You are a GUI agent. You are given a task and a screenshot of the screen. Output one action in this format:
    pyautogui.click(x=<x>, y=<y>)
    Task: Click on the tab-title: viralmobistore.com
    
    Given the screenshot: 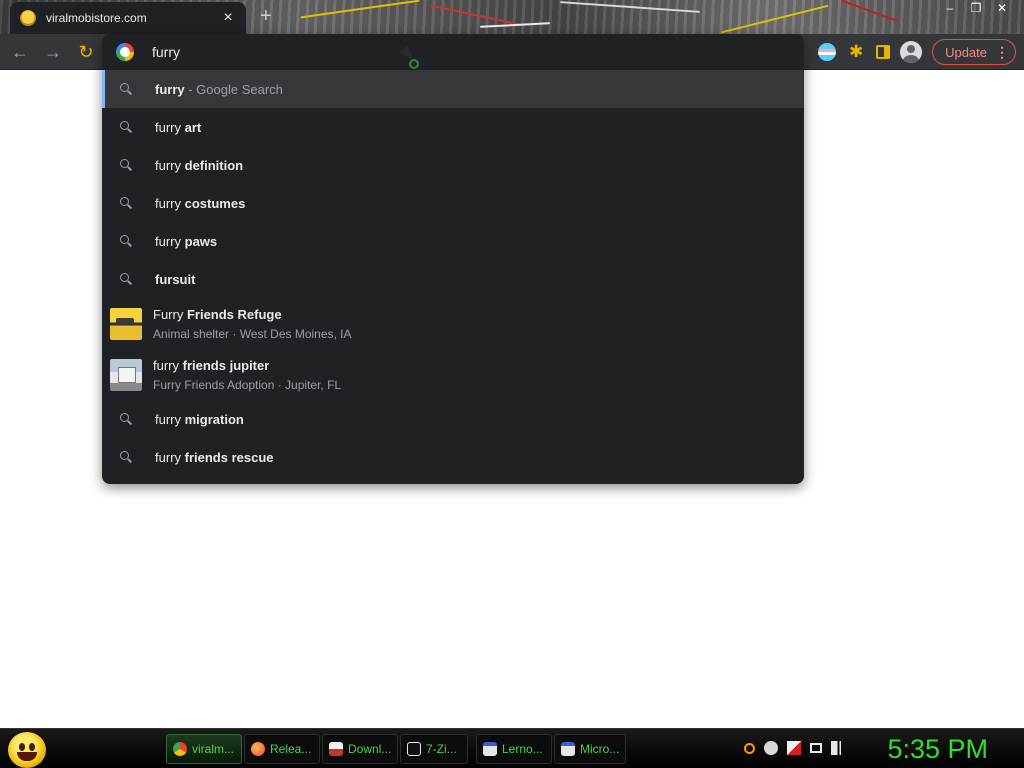 What is the action you would take?
    pyautogui.click(x=96, y=18)
    